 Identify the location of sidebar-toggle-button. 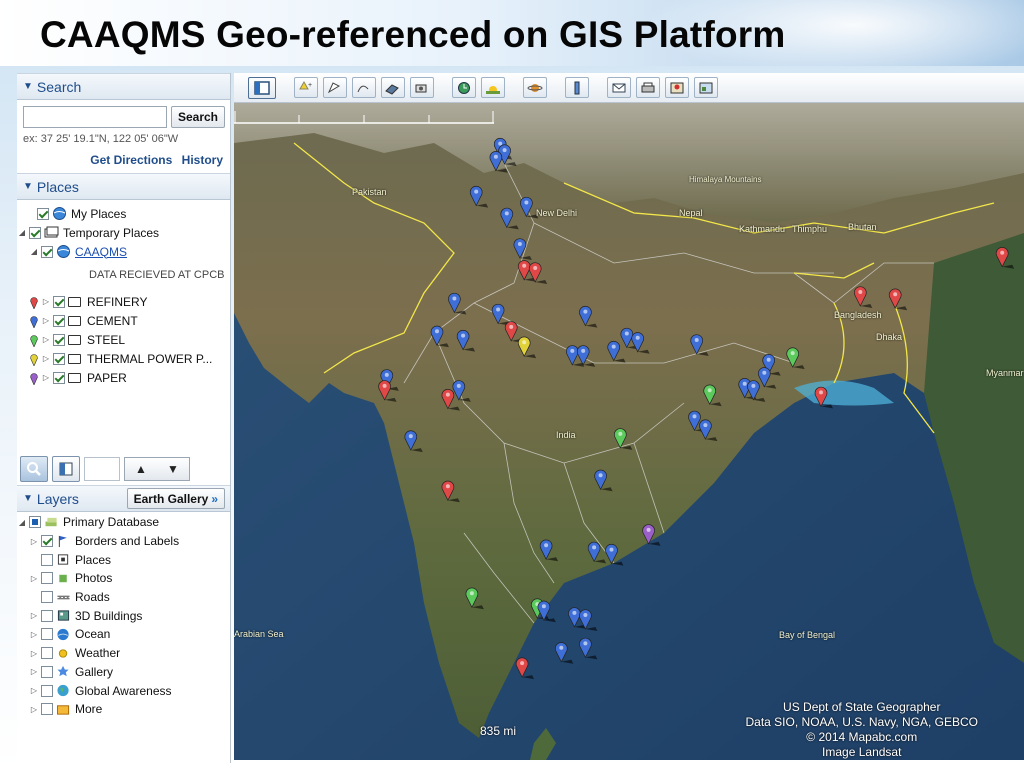
(262, 87).